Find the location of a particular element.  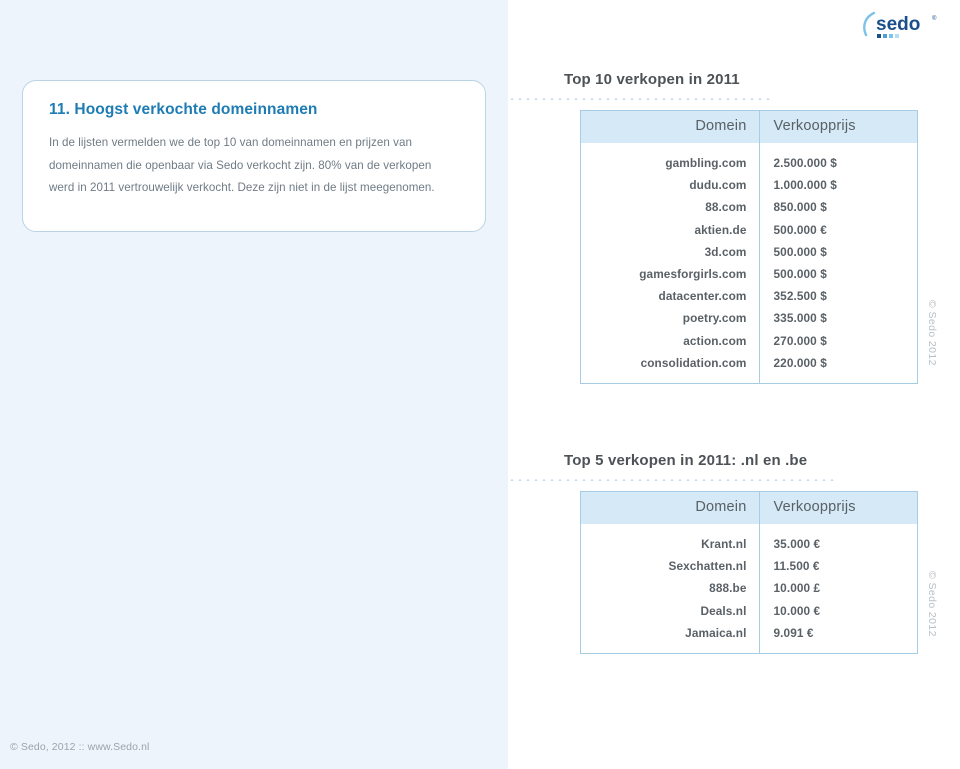

cell-price: 2.500.000 $ is located at coordinates (805, 163).